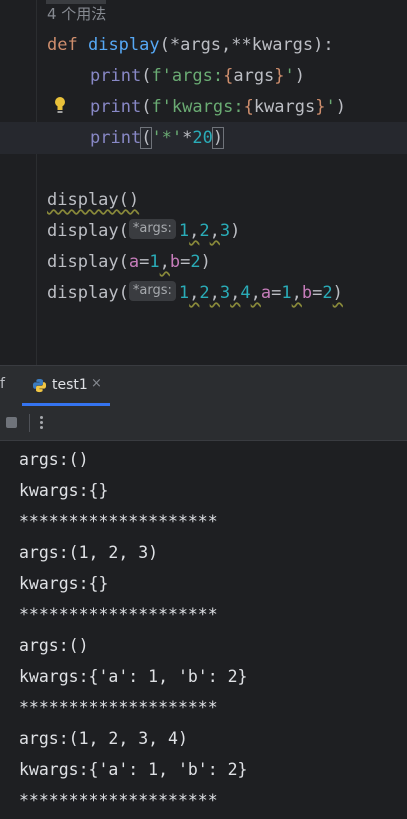  I want to click on code-line-print-stars: print('*'*20), so click(157, 138).